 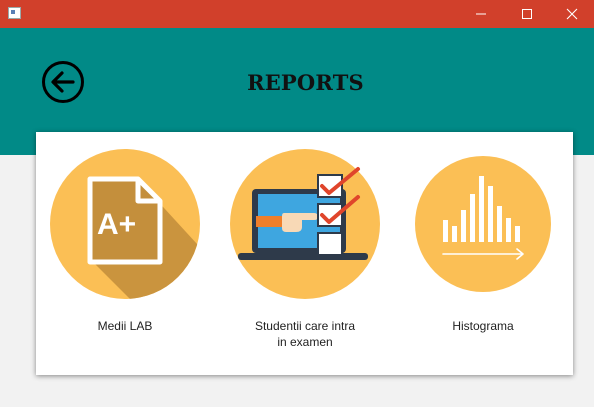 I want to click on maximize-icon, so click(x=527, y=14).